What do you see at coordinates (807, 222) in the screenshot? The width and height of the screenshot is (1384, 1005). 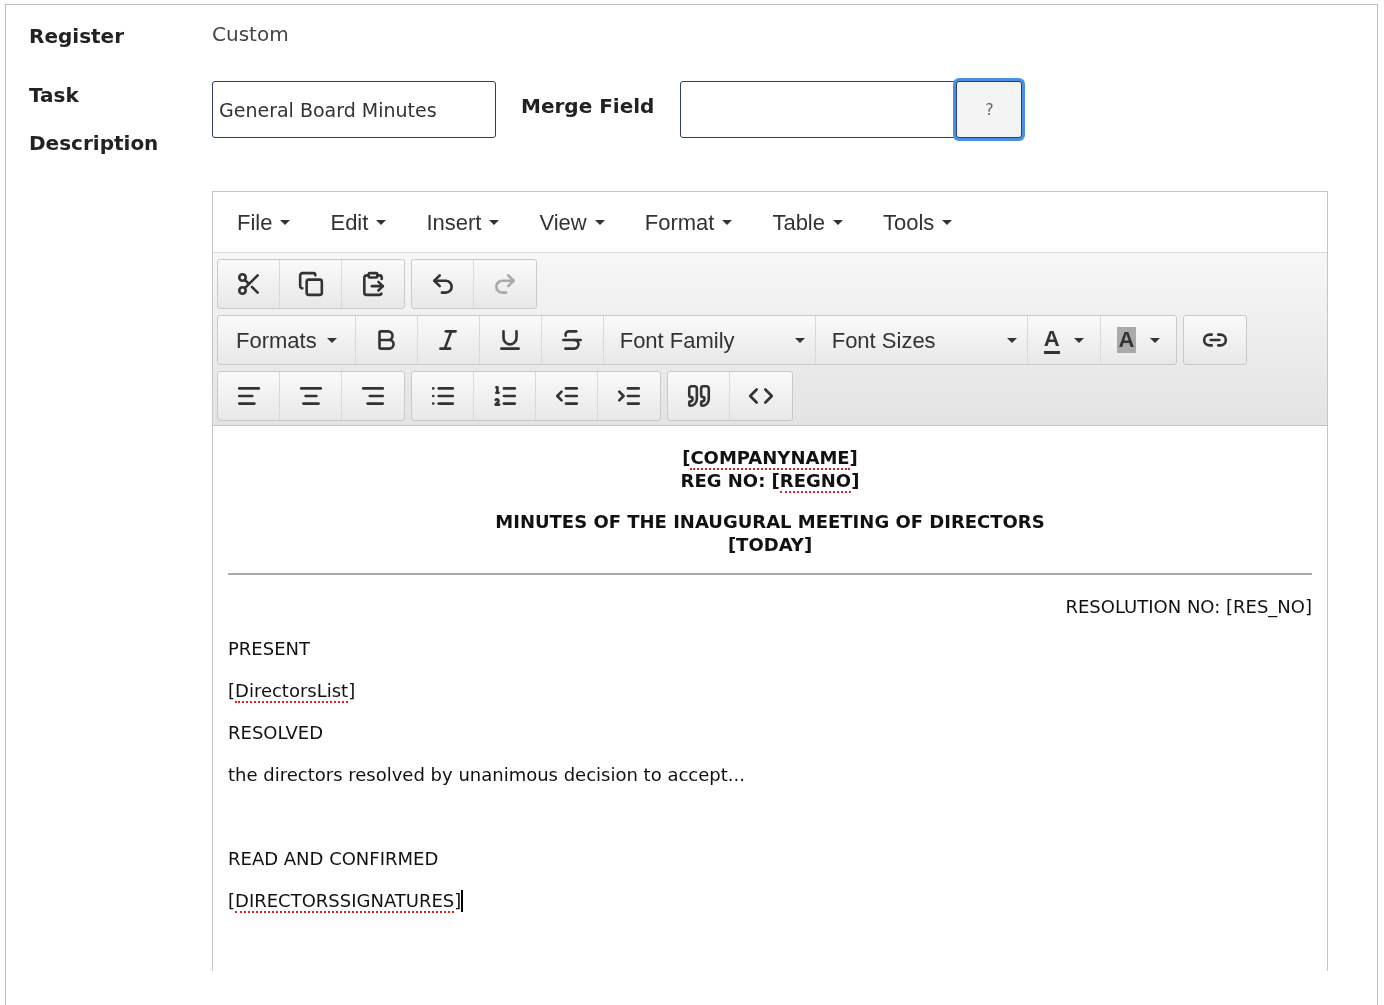 I see `menu-item: Table` at bounding box center [807, 222].